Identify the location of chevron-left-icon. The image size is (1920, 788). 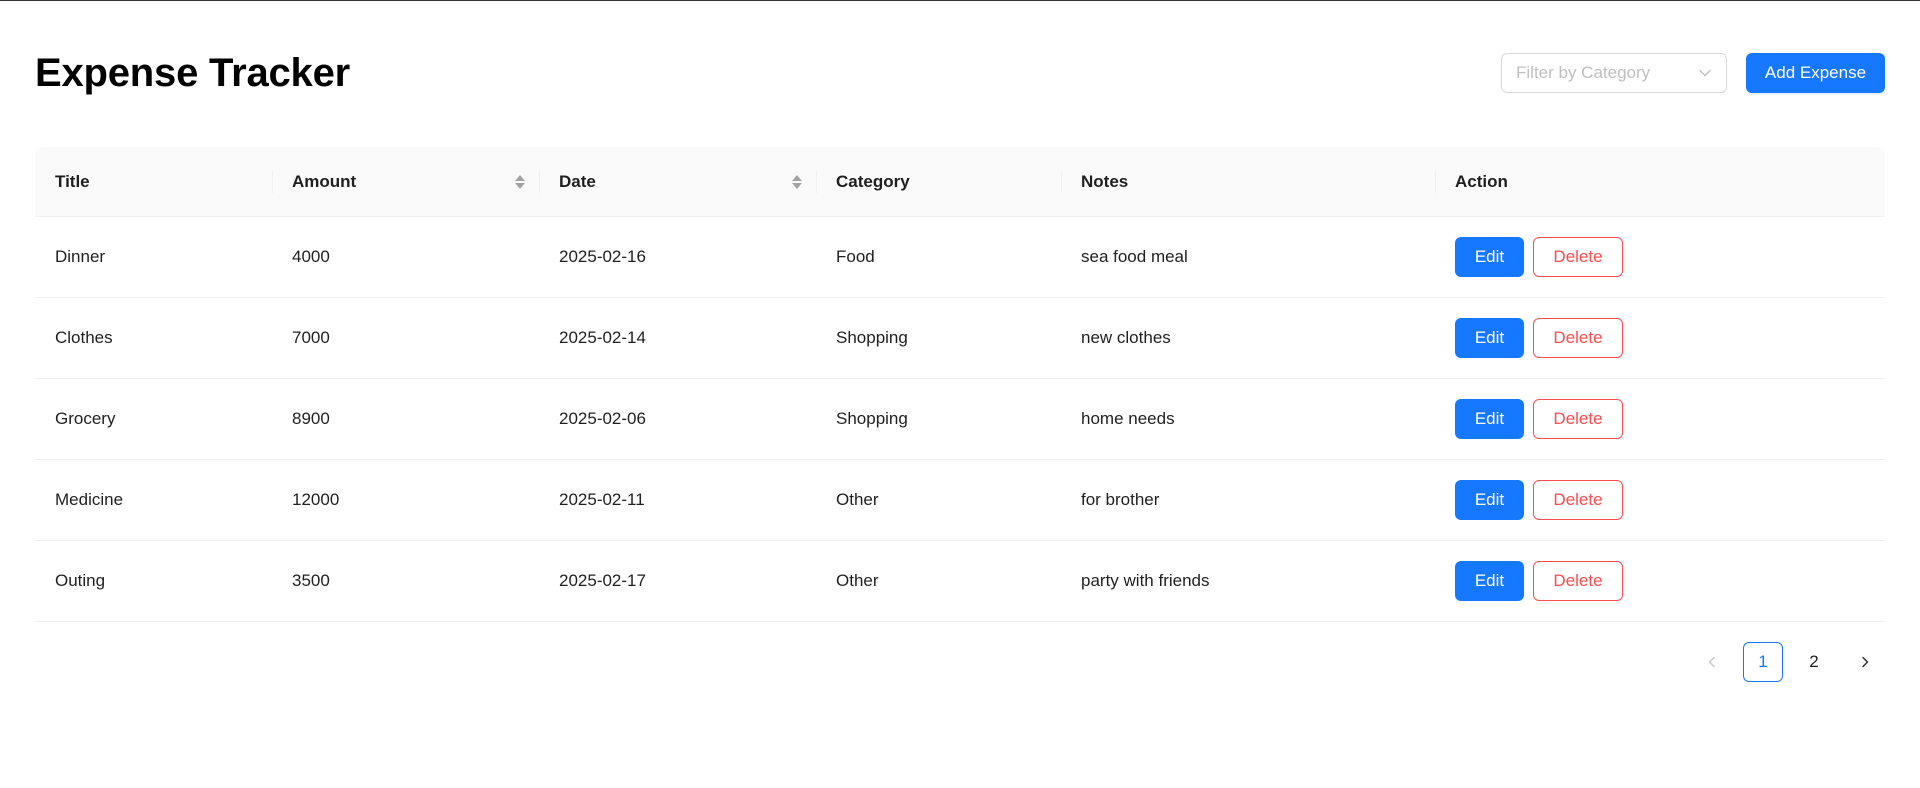
(1711, 662).